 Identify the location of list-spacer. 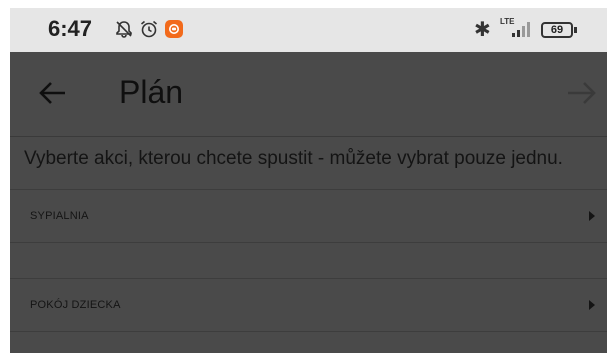
(308, 264).